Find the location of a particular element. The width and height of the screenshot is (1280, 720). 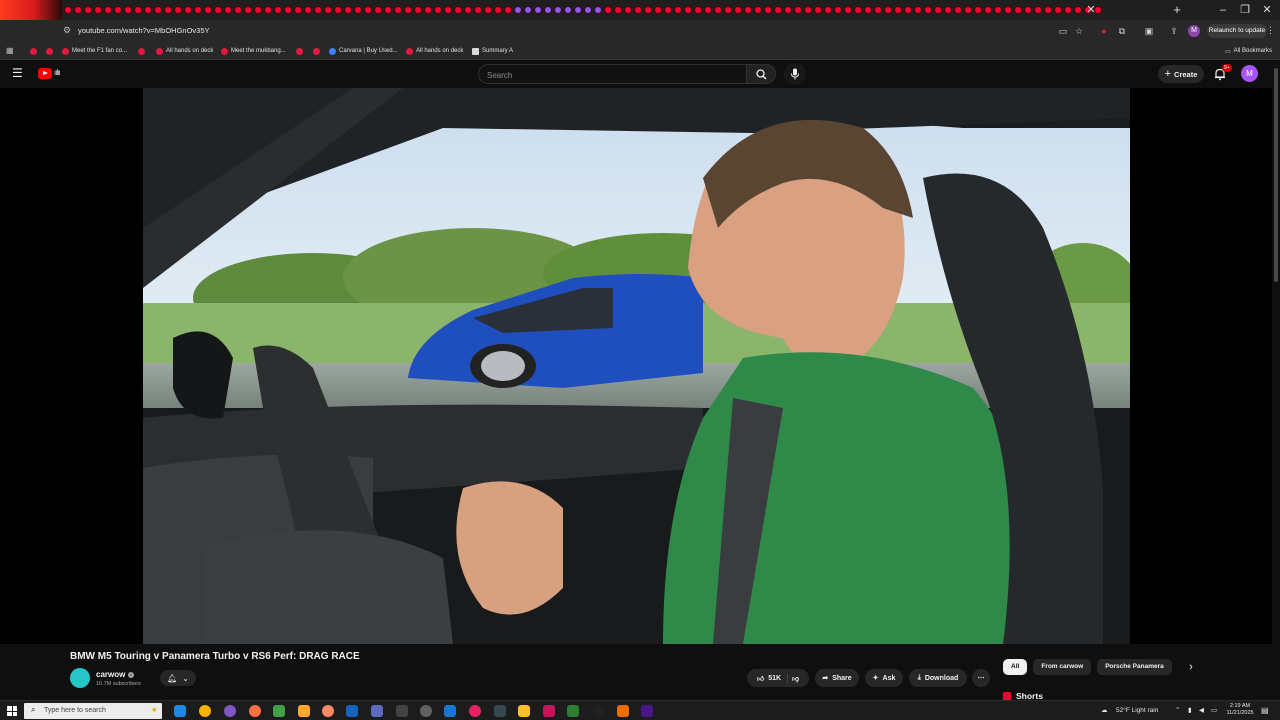

new-tab-icon: + is located at coordinates (1177, 10).